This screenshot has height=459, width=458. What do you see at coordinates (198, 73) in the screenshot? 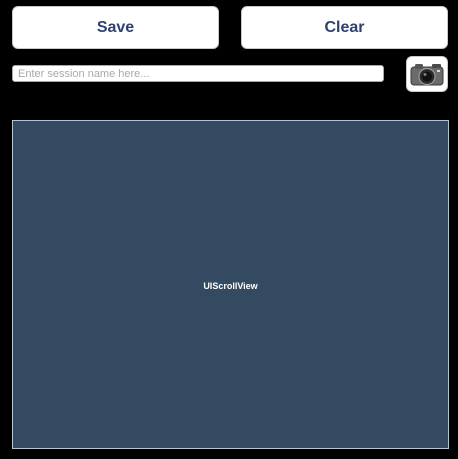
I see `session-name-input` at bounding box center [198, 73].